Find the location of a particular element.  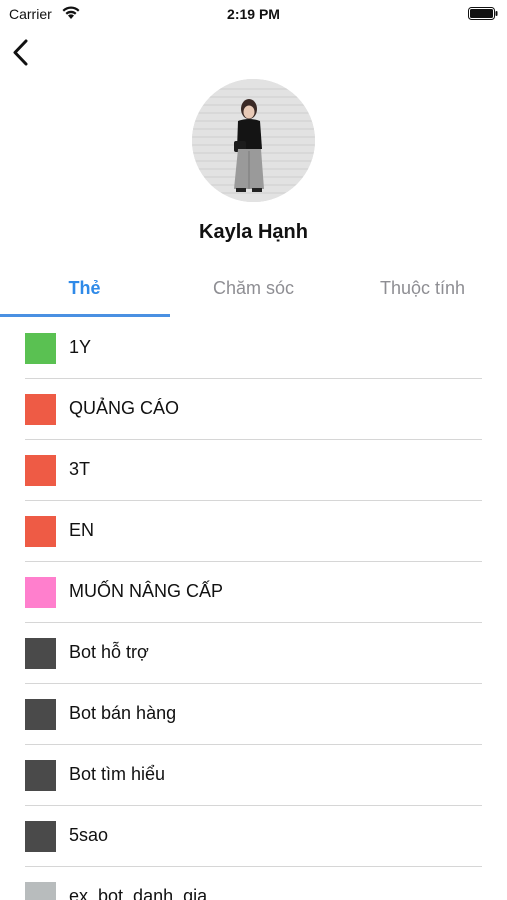

tab-attributes: Thuộc tính is located at coordinates (422, 290).